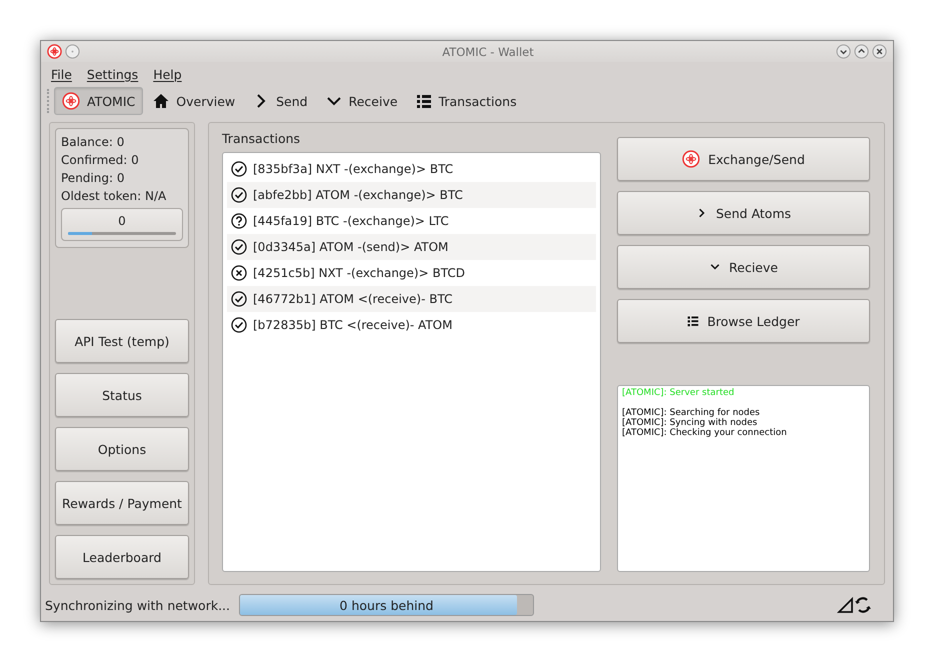 The image size is (934, 662). What do you see at coordinates (161, 101) in the screenshot?
I see `home-icon` at bounding box center [161, 101].